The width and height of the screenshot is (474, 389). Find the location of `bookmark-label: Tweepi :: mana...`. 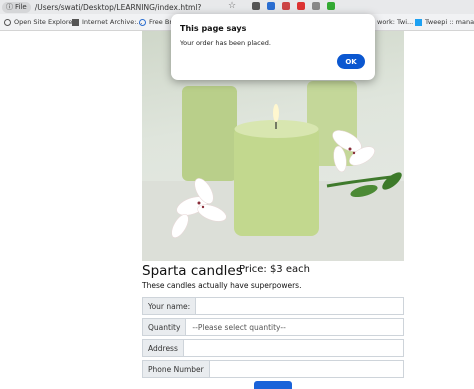

bookmark-label: Tweepi :: mana... is located at coordinates (449, 22).